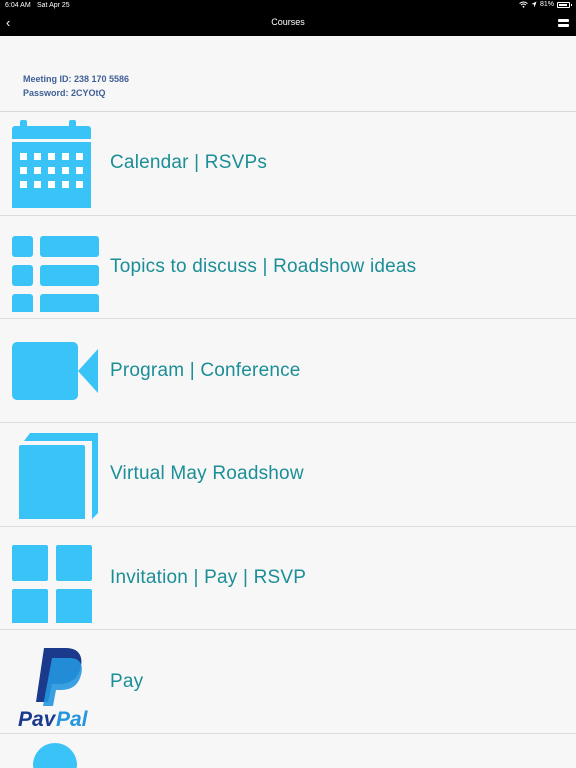 The width and height of the screenshot is (576, 768). I want to click on meeting-id: Meeting ID: 238 170 5586, so click(76, 79).